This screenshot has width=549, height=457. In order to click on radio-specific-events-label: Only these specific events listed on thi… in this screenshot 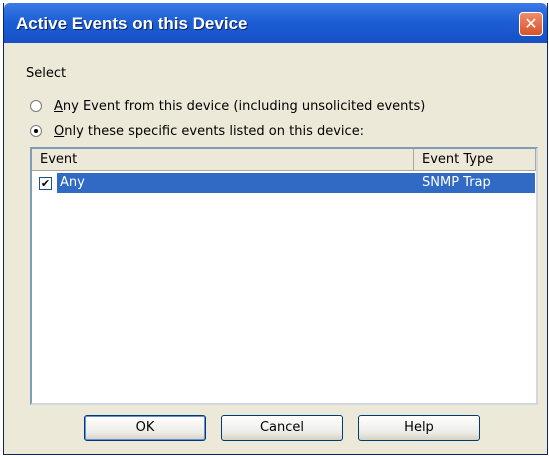, I will do `click(209, 131)`.